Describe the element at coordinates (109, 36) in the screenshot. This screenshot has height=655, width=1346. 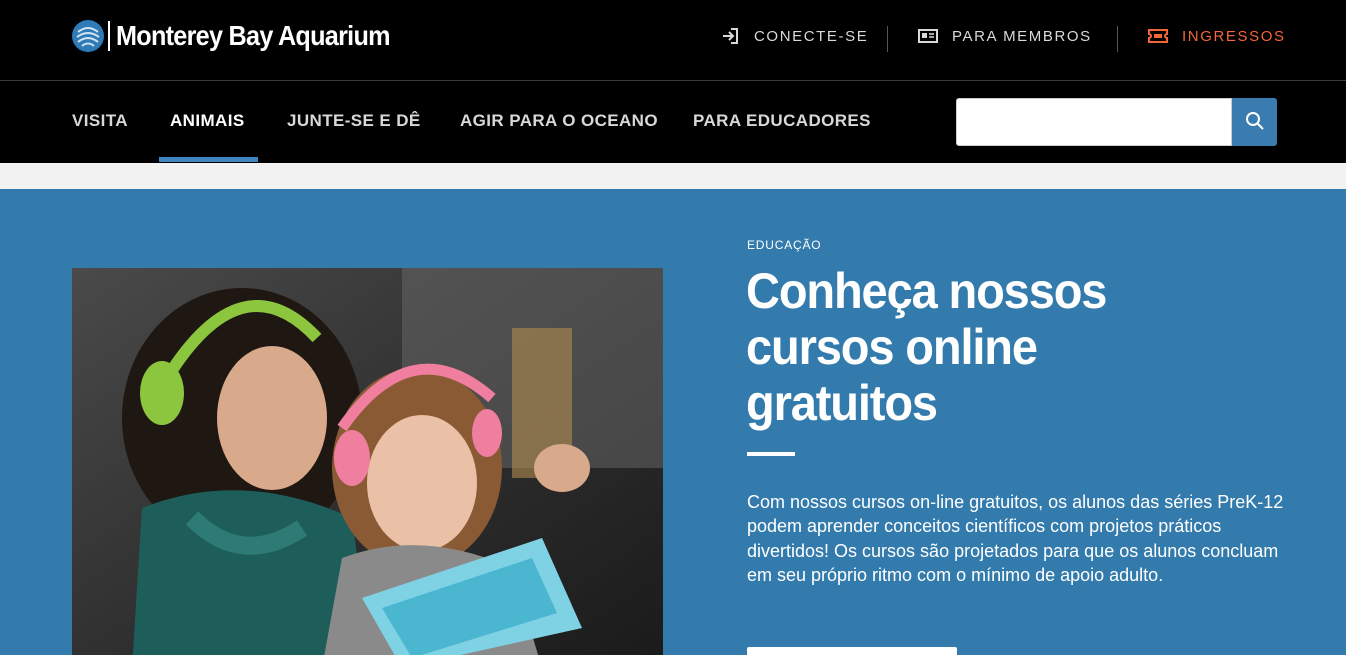
I see `logo-divider` at that location.